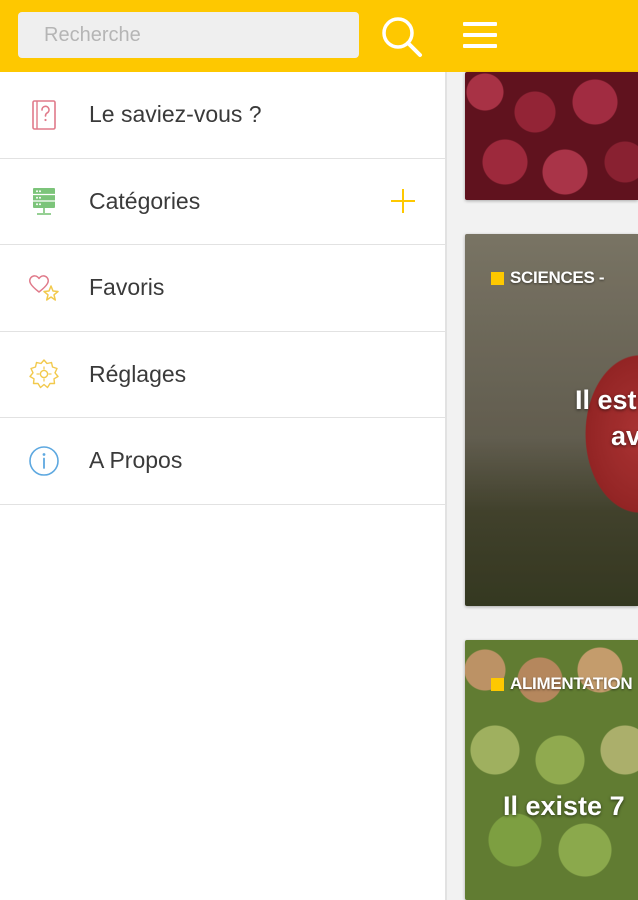 The height and width of the screenshot is (900, 638). Describe the element at coordinates (44, 288) in the screenshot. I see `heart-star-icon` at that location.